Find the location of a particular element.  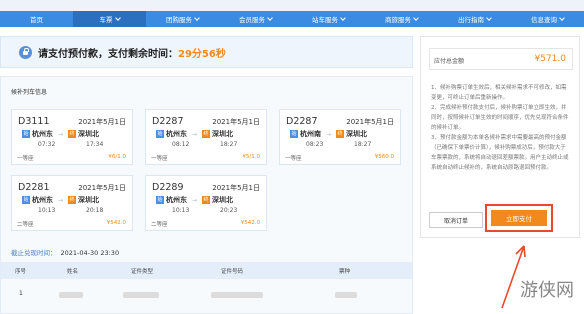

nav-item-info: 信息查询 is located at coordinates (547, 19).